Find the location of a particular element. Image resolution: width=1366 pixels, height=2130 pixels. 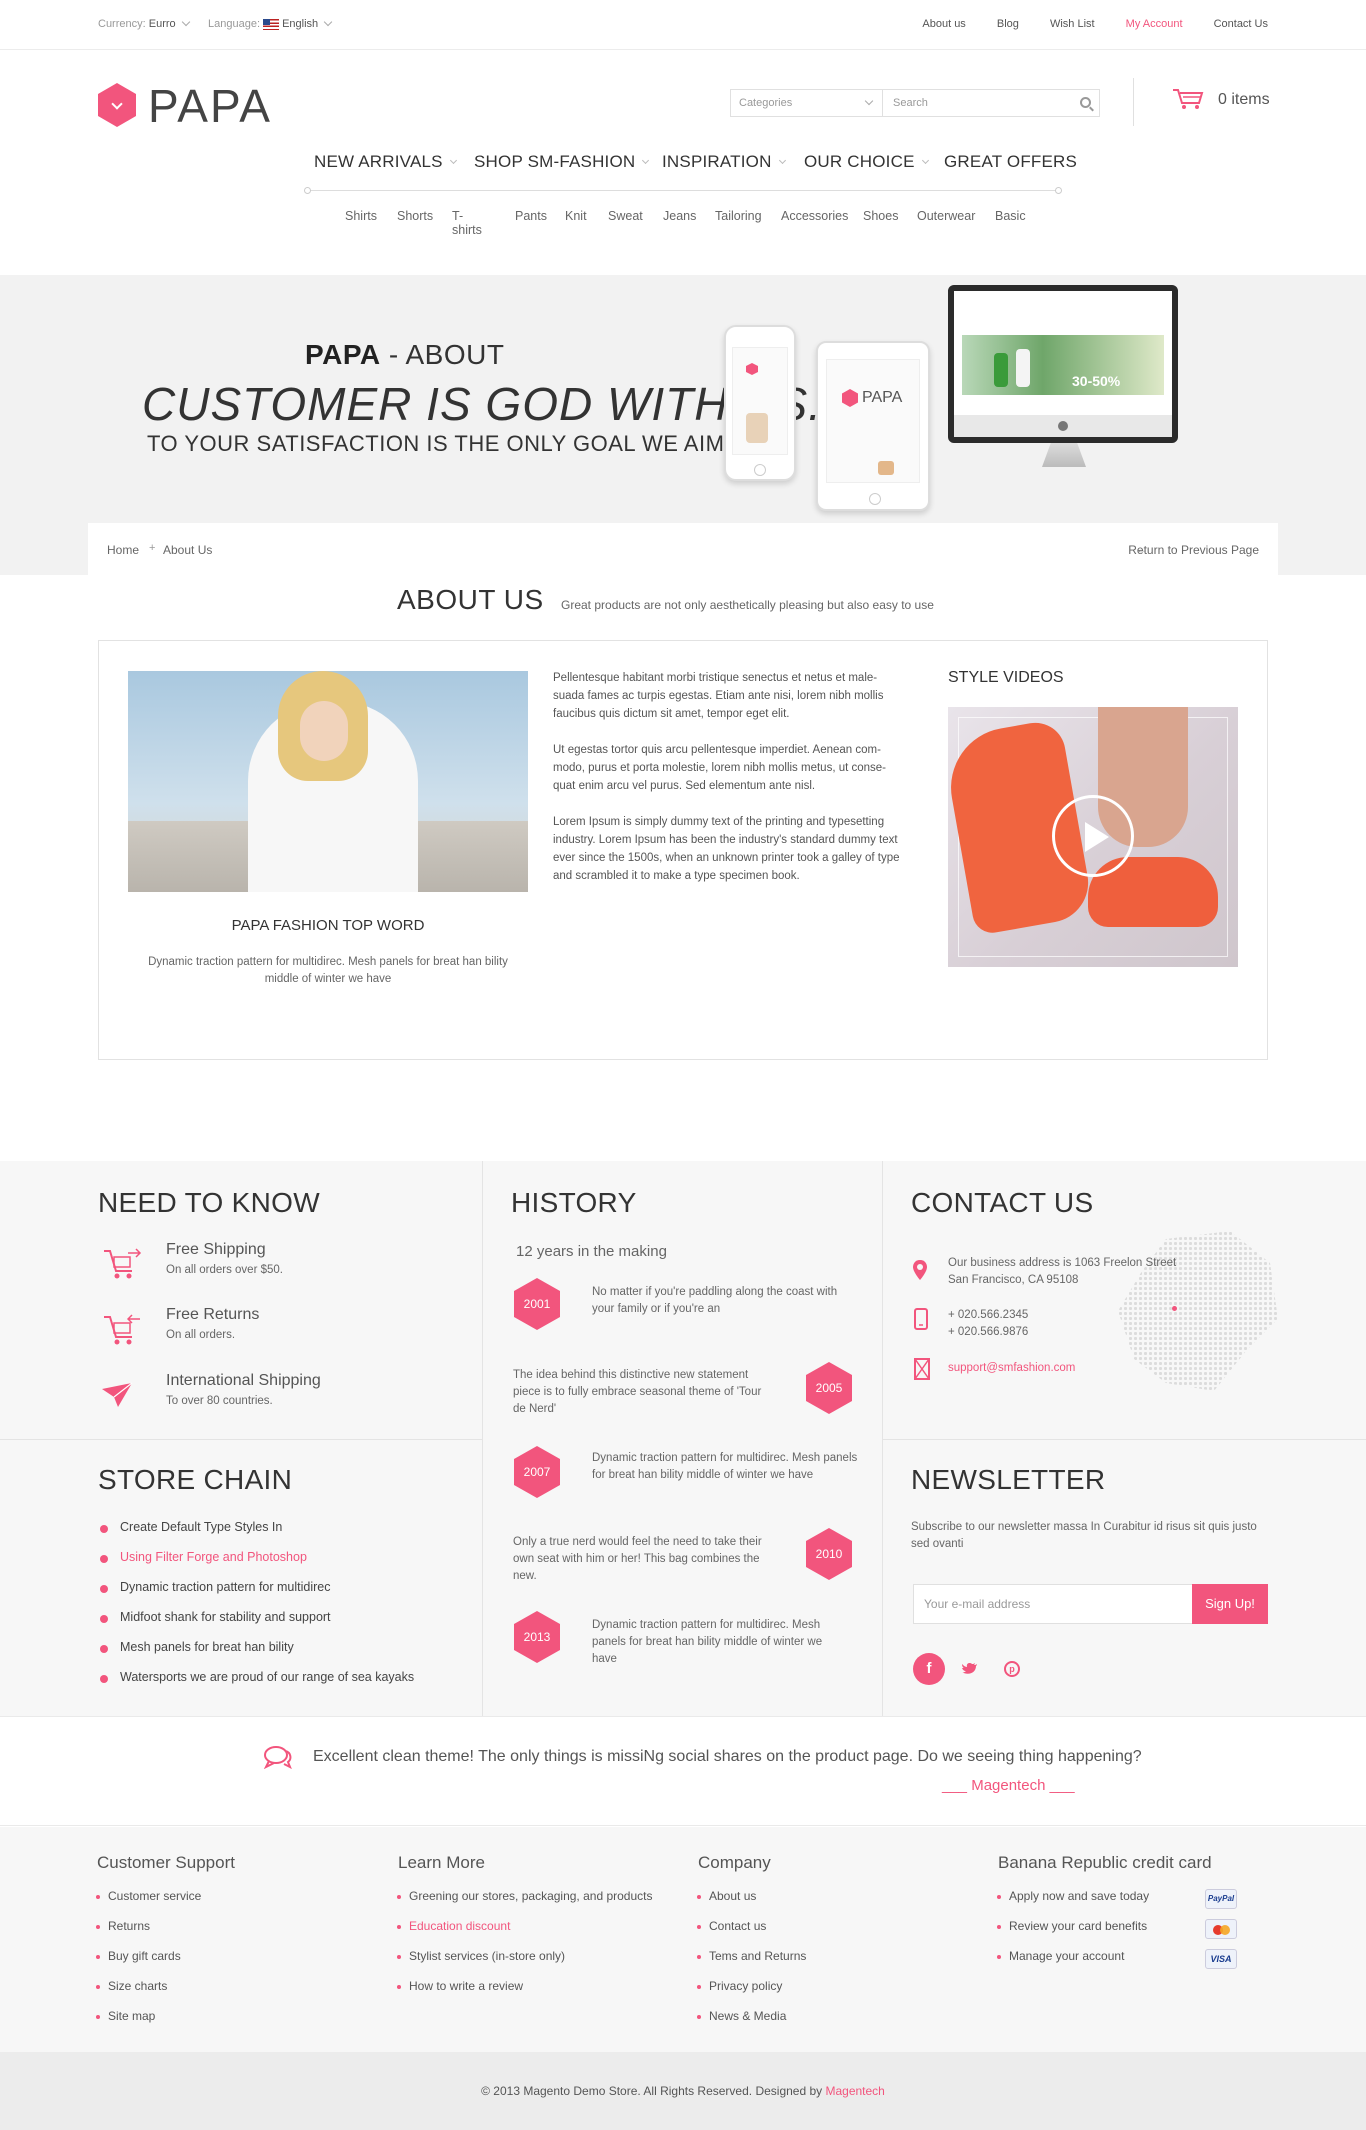

search-category-select: Categories is located at coordinates (807, 103).